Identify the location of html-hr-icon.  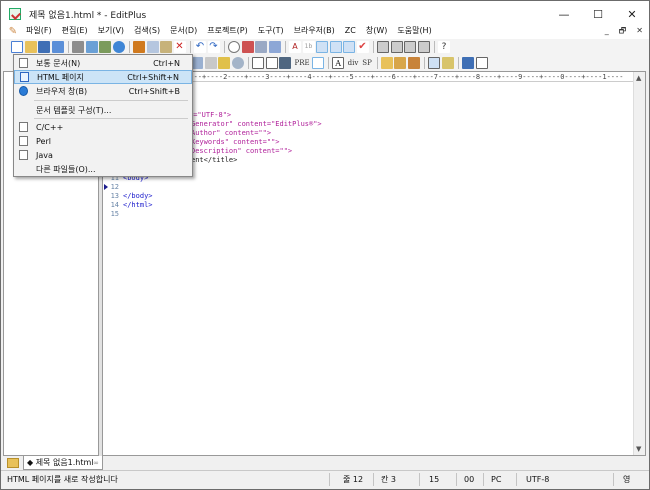
(210, 63).